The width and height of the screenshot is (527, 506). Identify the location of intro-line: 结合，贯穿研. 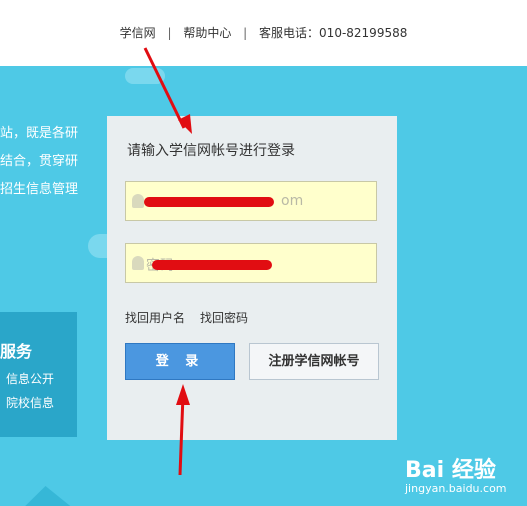
(39, 161).